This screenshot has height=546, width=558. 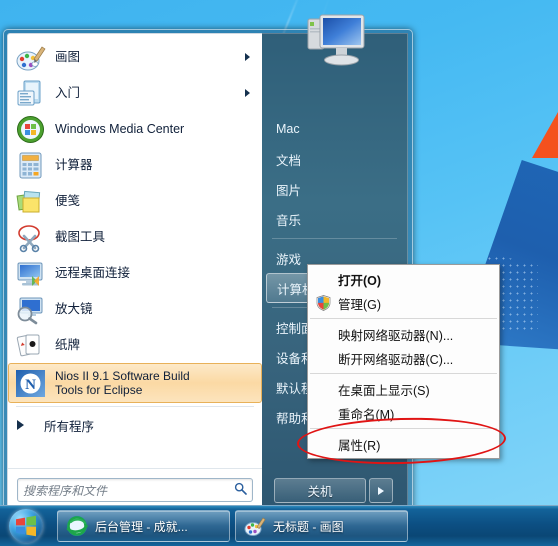 What do you see at coordinates (30, 165) in the screenshot?
I see `calculator-icon` at bounding box center [30, 165].